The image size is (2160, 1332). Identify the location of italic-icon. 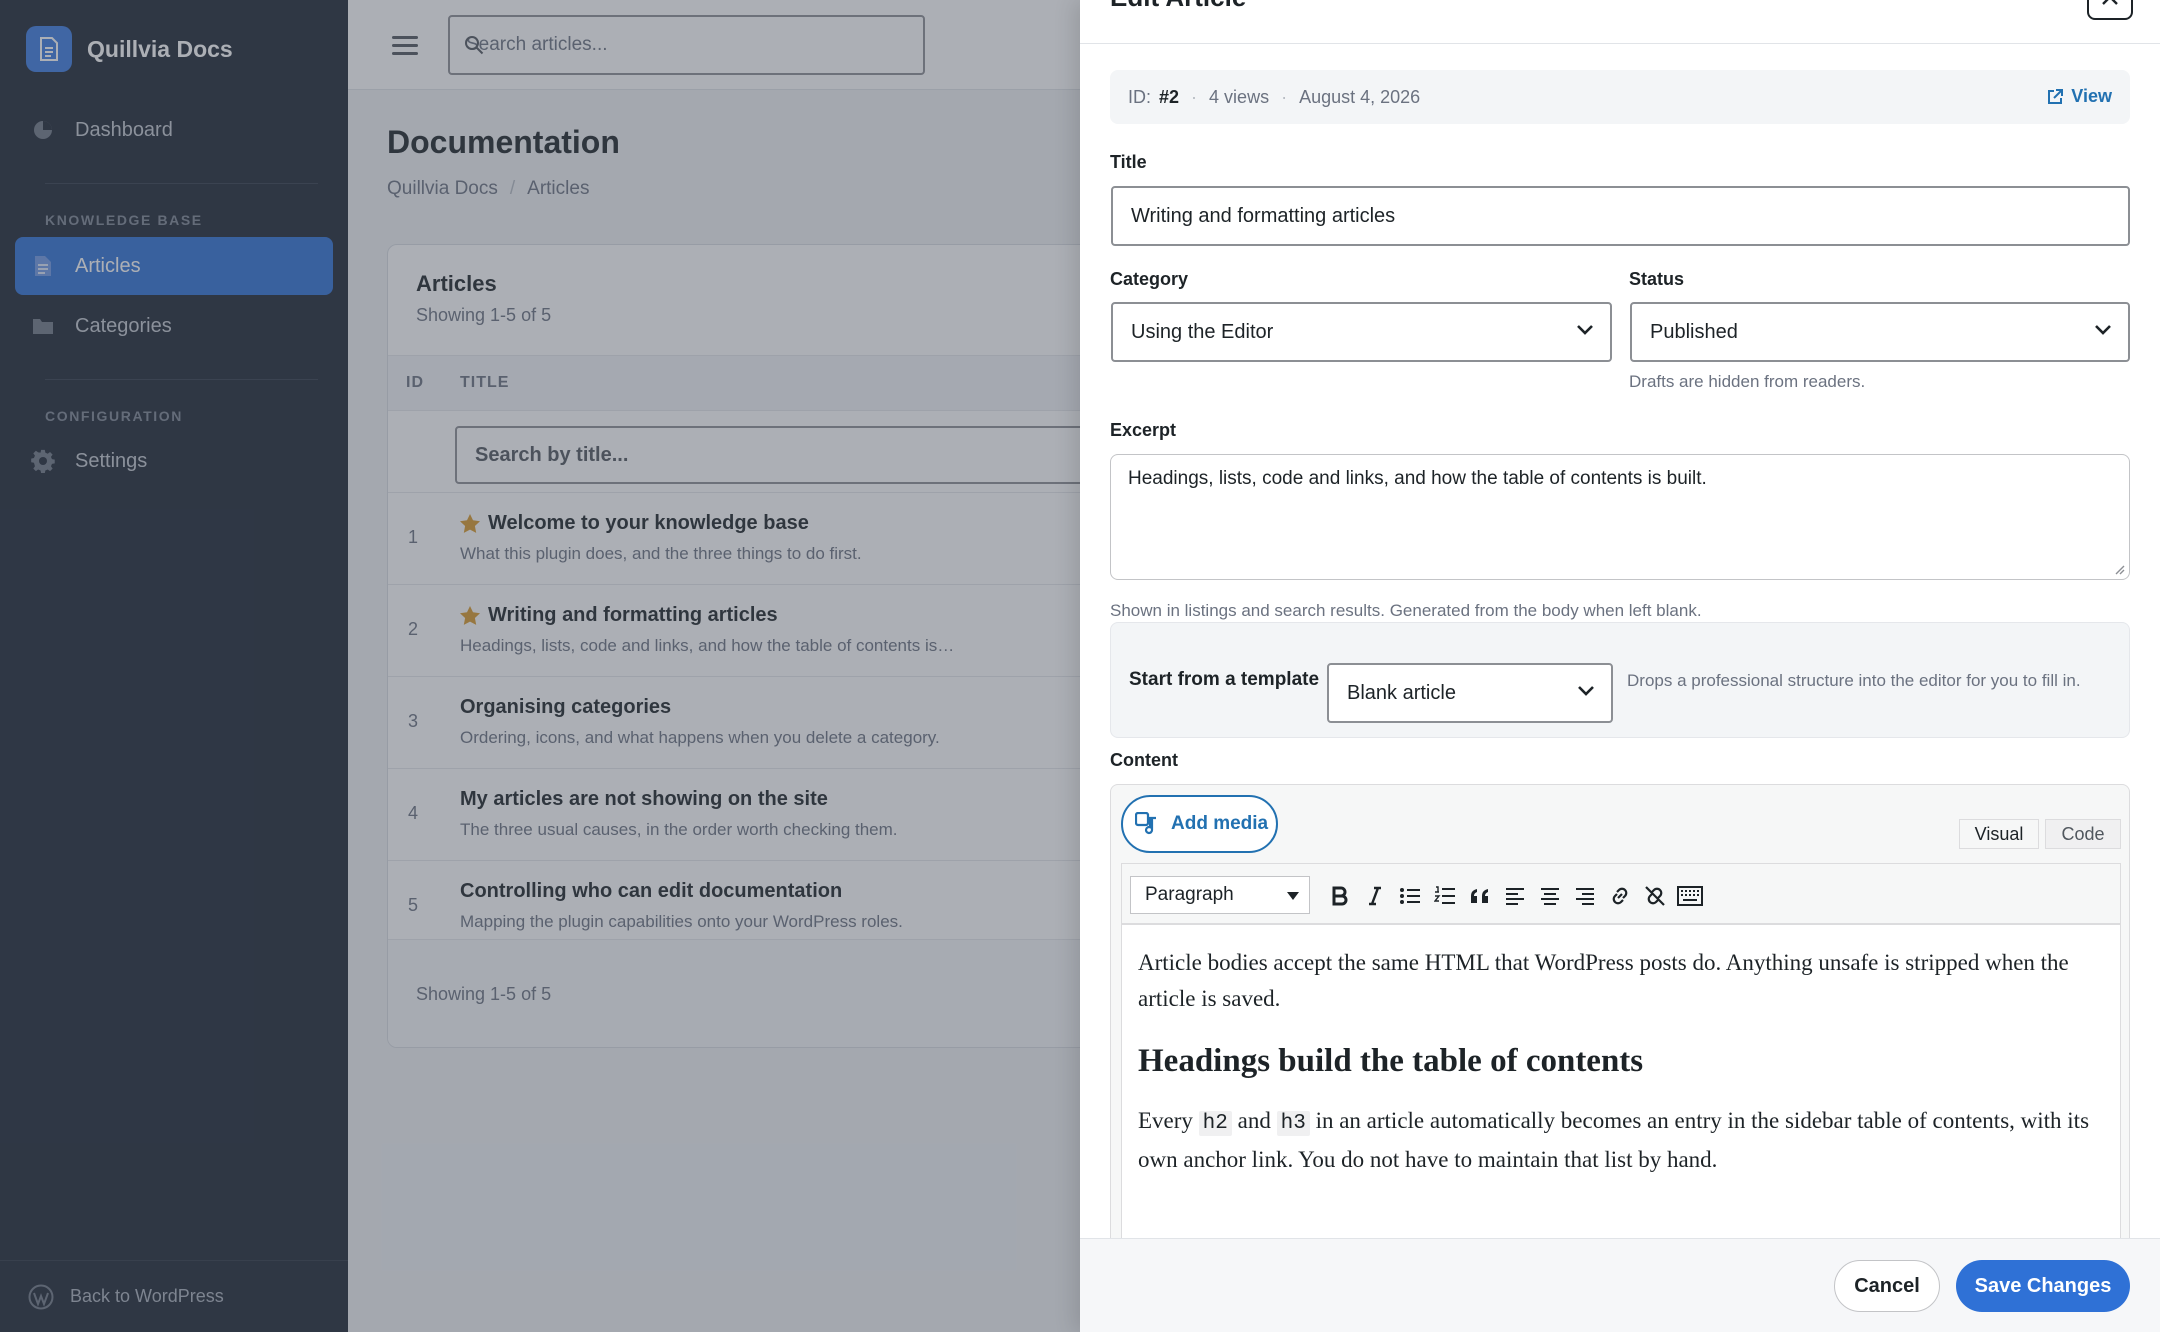
(1375, 896).